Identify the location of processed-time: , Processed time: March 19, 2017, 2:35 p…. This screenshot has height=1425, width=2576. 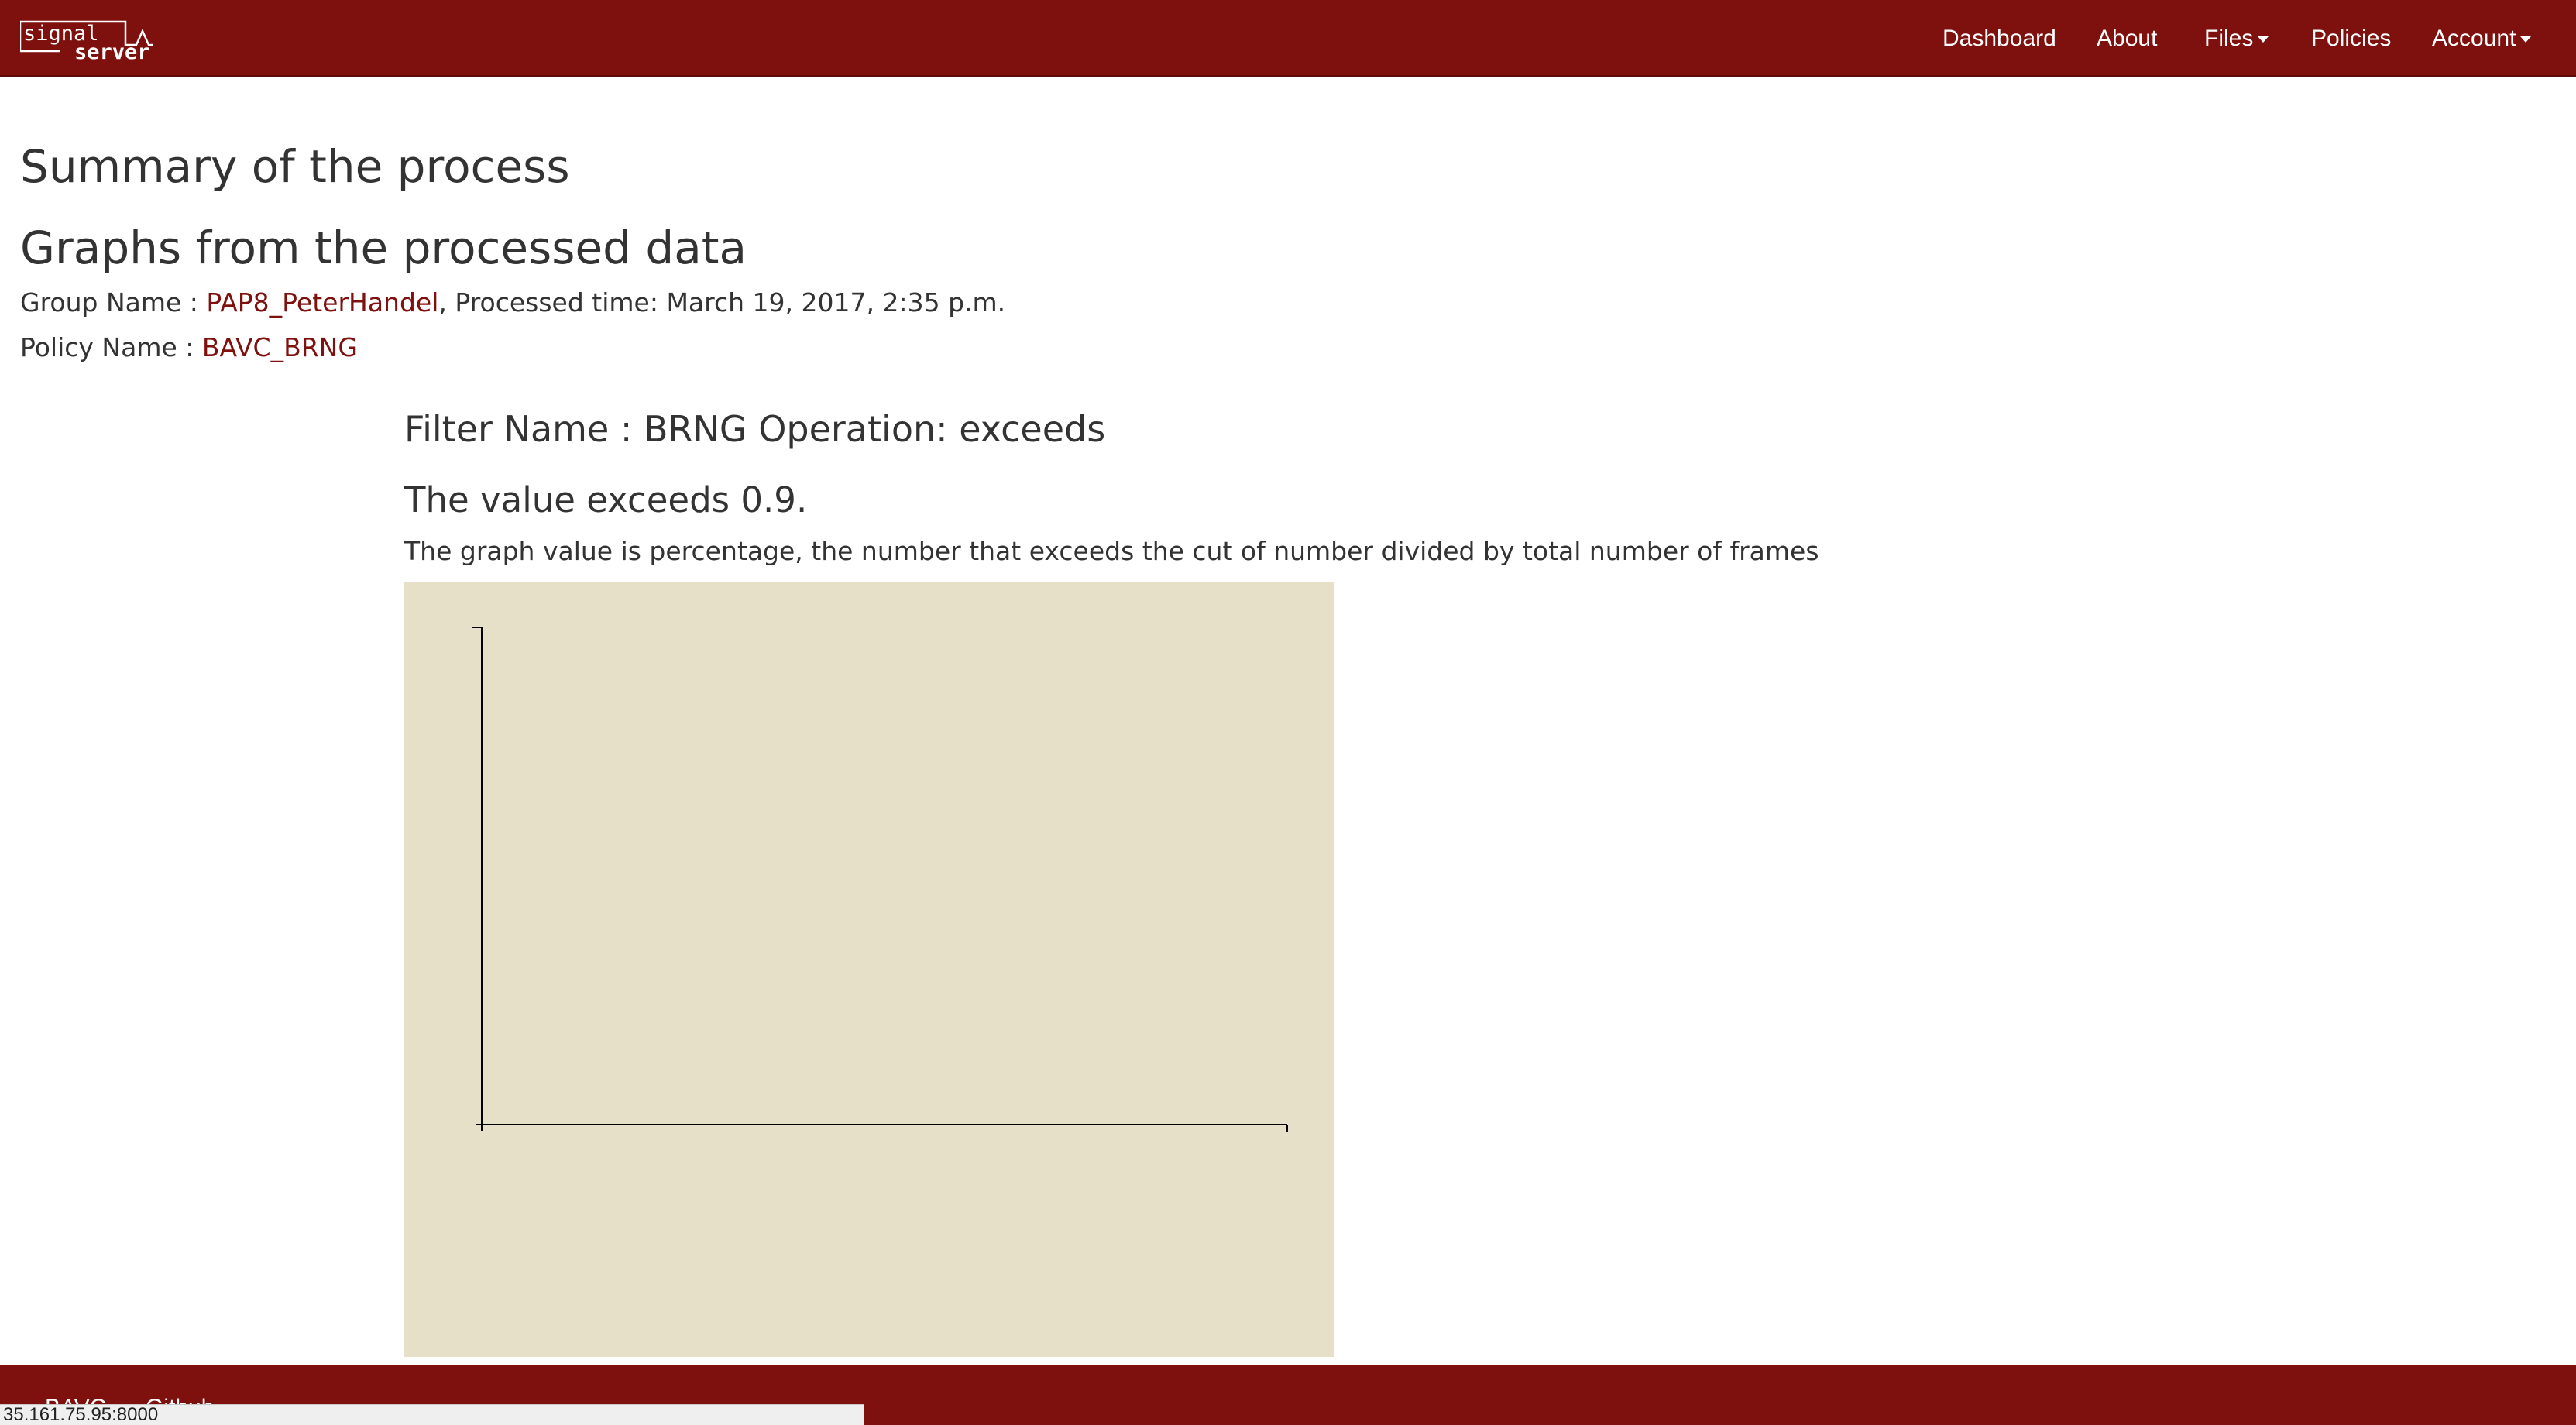
(722, 303).